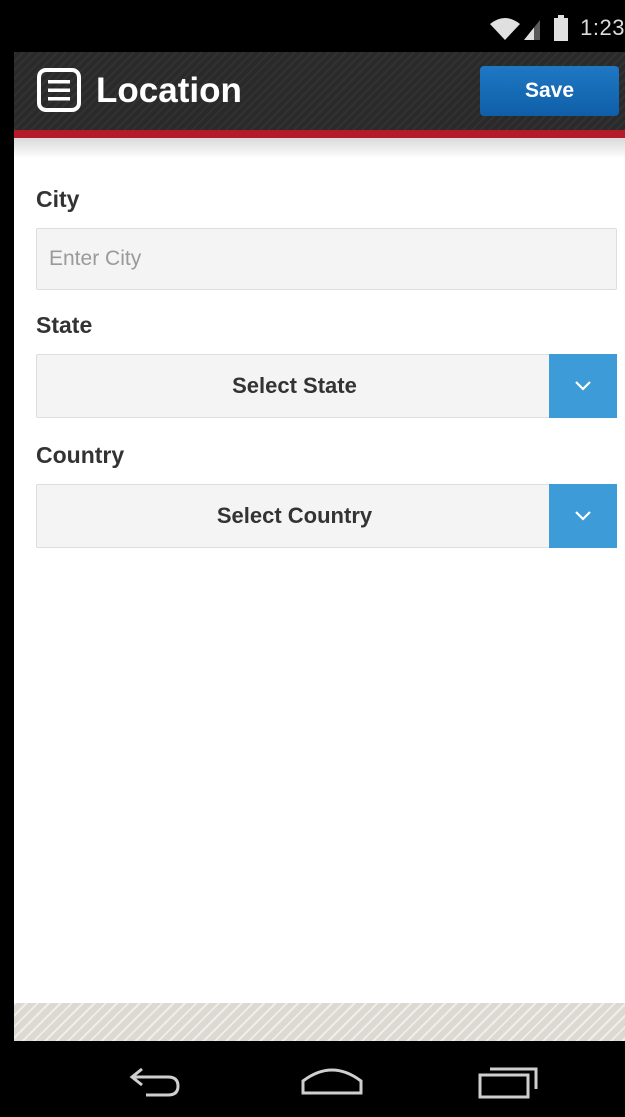 Image resolution: width=625 pixels, height=1117 pixels. Describe the element at coordinates (59, 90) in the screenshot. I see `menu-icon` at that location.